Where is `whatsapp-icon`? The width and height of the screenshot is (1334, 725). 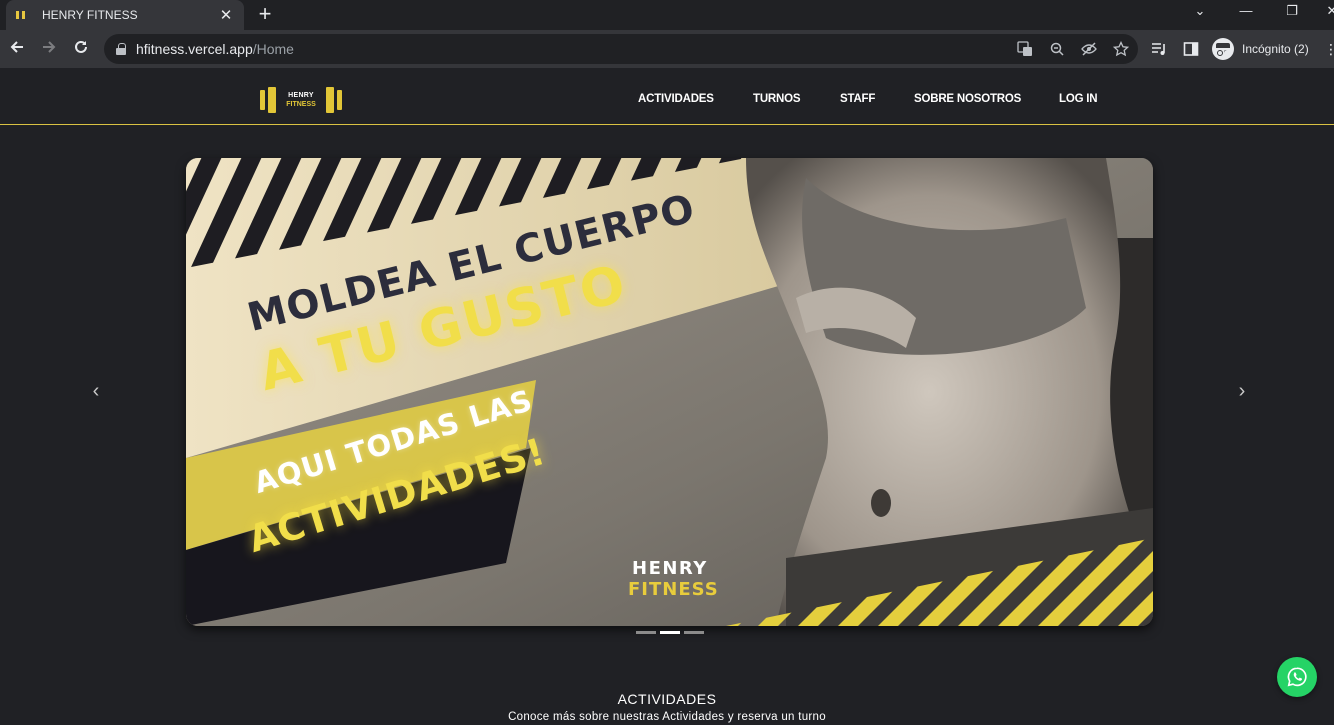
whatsapp-icon is located at coordinates (1297, 677).